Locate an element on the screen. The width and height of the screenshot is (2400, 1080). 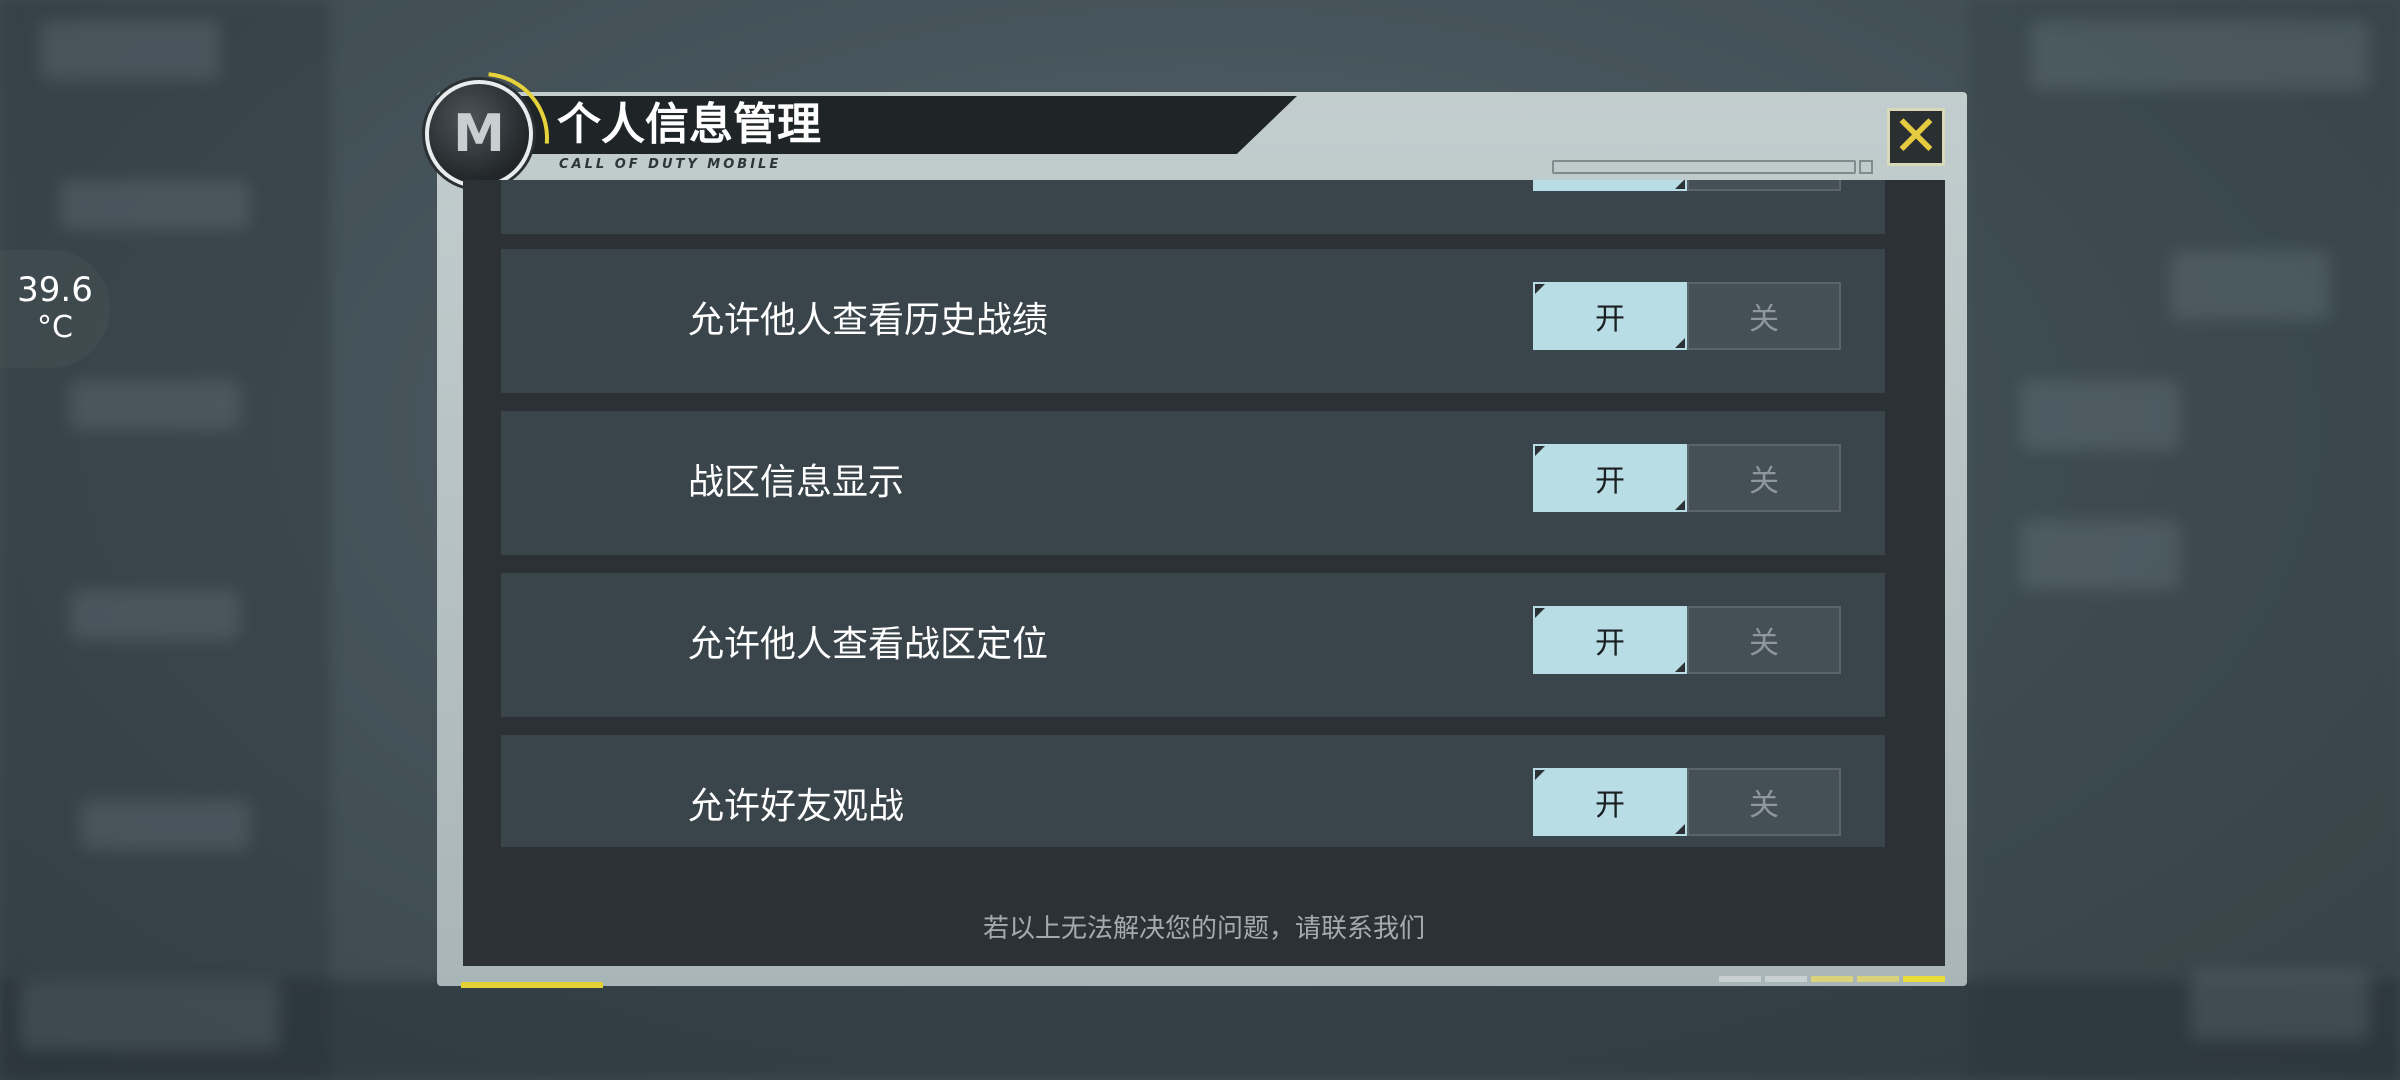
setting-label: 允许他人查看战区定位 is located at coordinates (868, 644).